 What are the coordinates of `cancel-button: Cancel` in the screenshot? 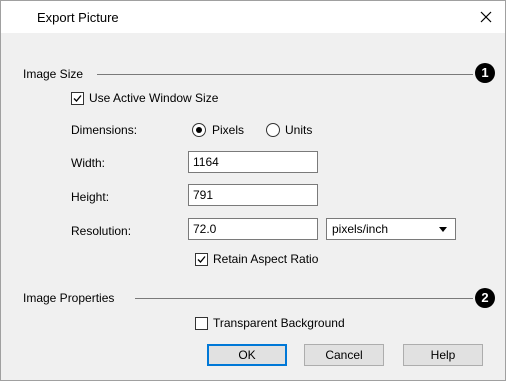 It's located at (344, 355).